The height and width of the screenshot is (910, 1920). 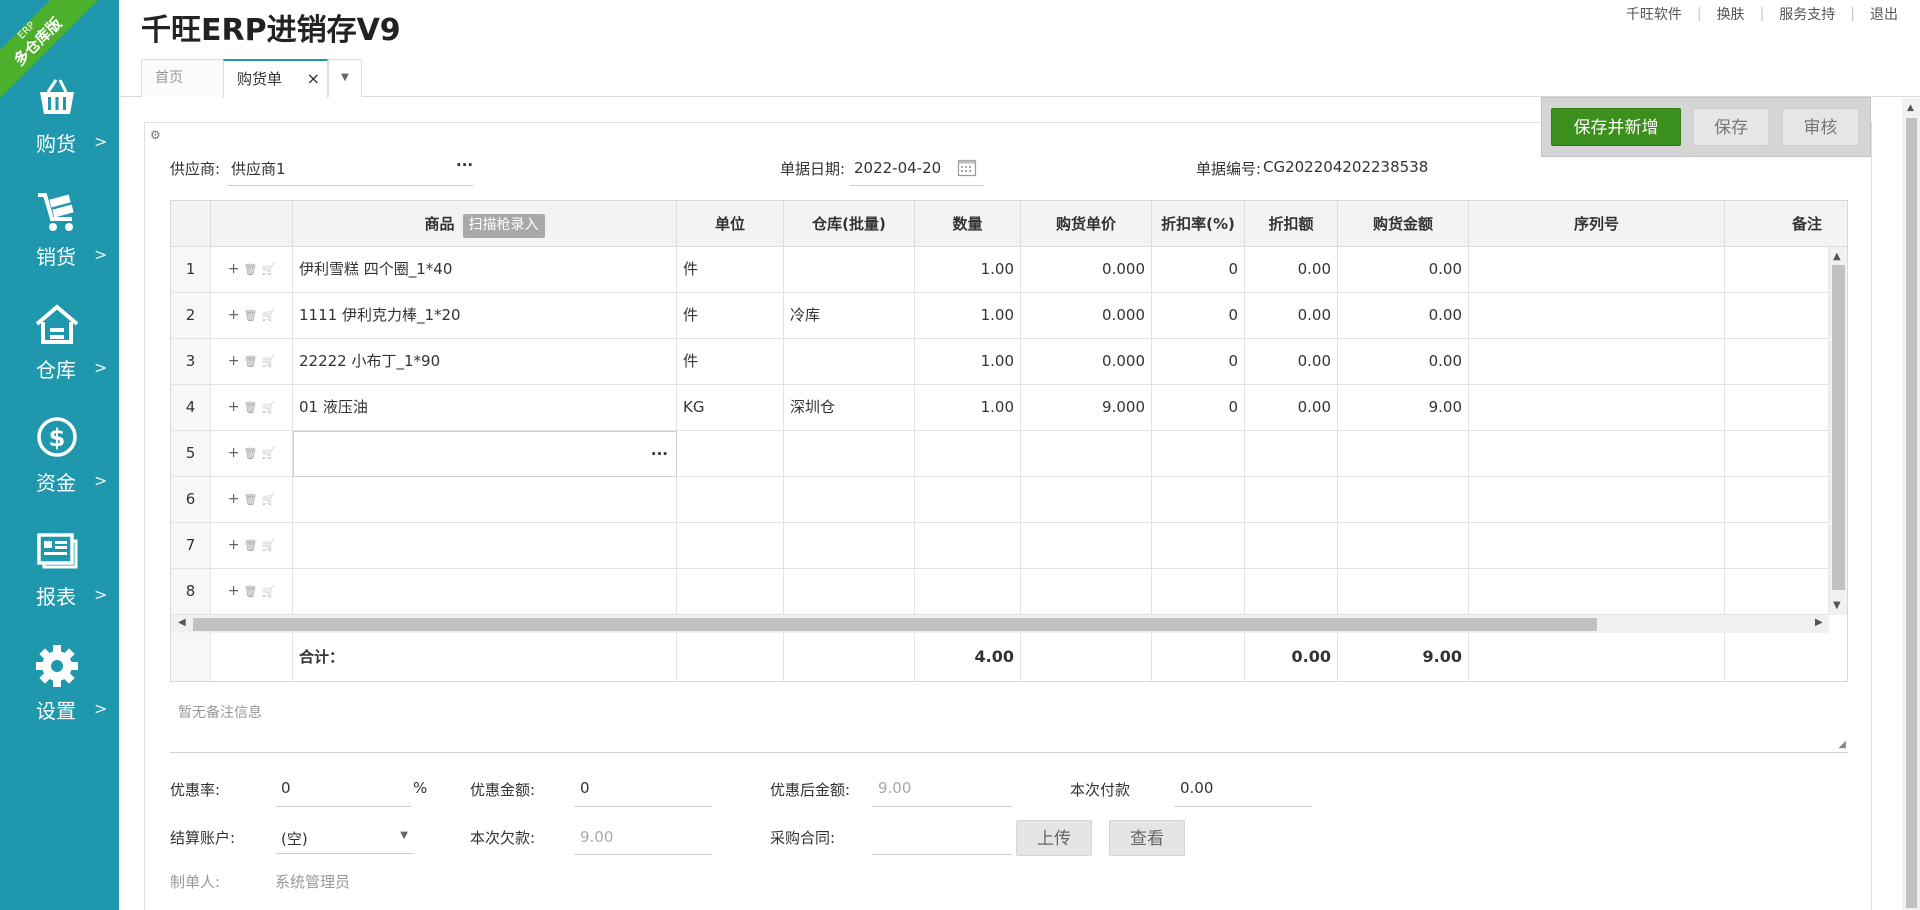 I want to click on link-logout: 退出, so click(x=1884, y=14).